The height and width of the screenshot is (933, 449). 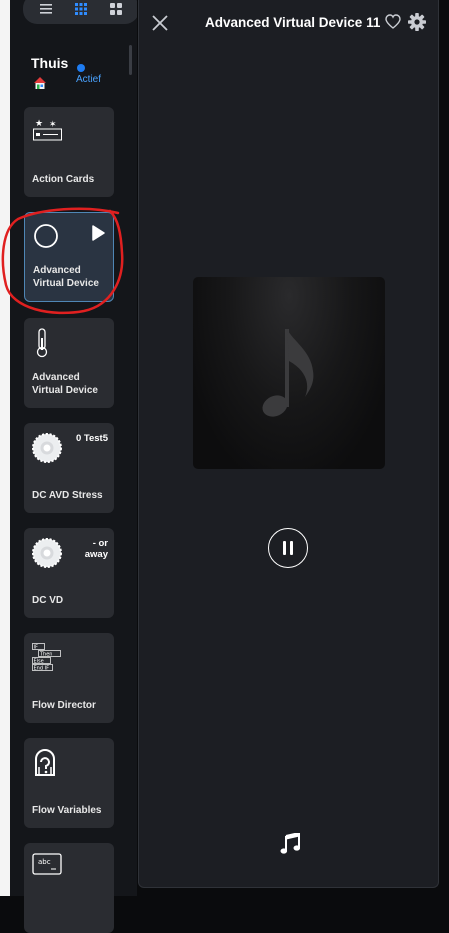 I want to click on large-grid-view-button, so click(x=116, y=9).